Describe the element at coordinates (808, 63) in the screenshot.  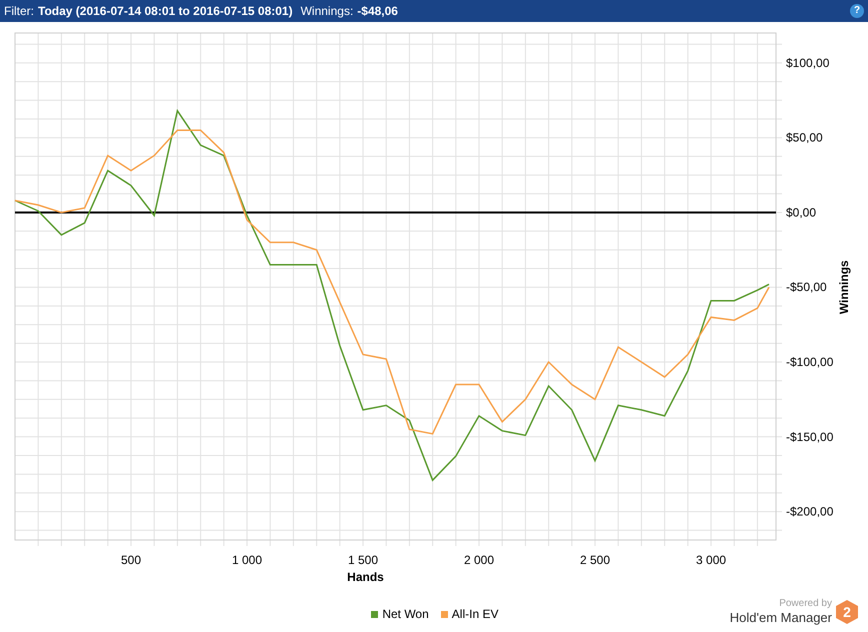
I see `y-tick-label: $100,00` at that location.